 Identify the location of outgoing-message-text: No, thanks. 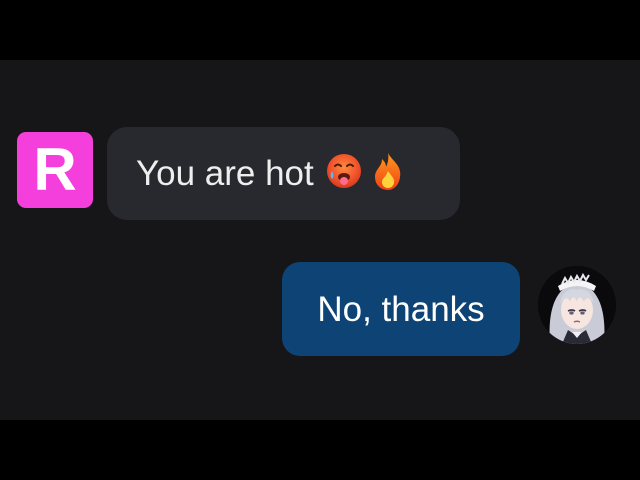
(401, 309).